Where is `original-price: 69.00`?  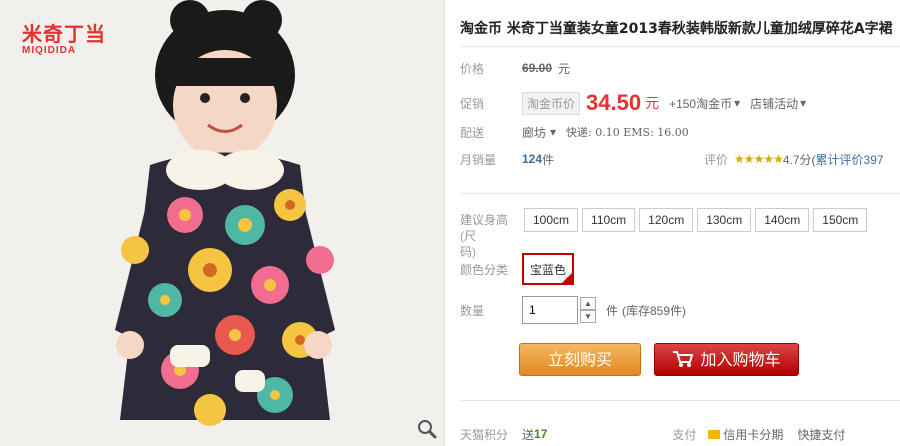
original-price: 69.00 is located at coordinates (537, 68).